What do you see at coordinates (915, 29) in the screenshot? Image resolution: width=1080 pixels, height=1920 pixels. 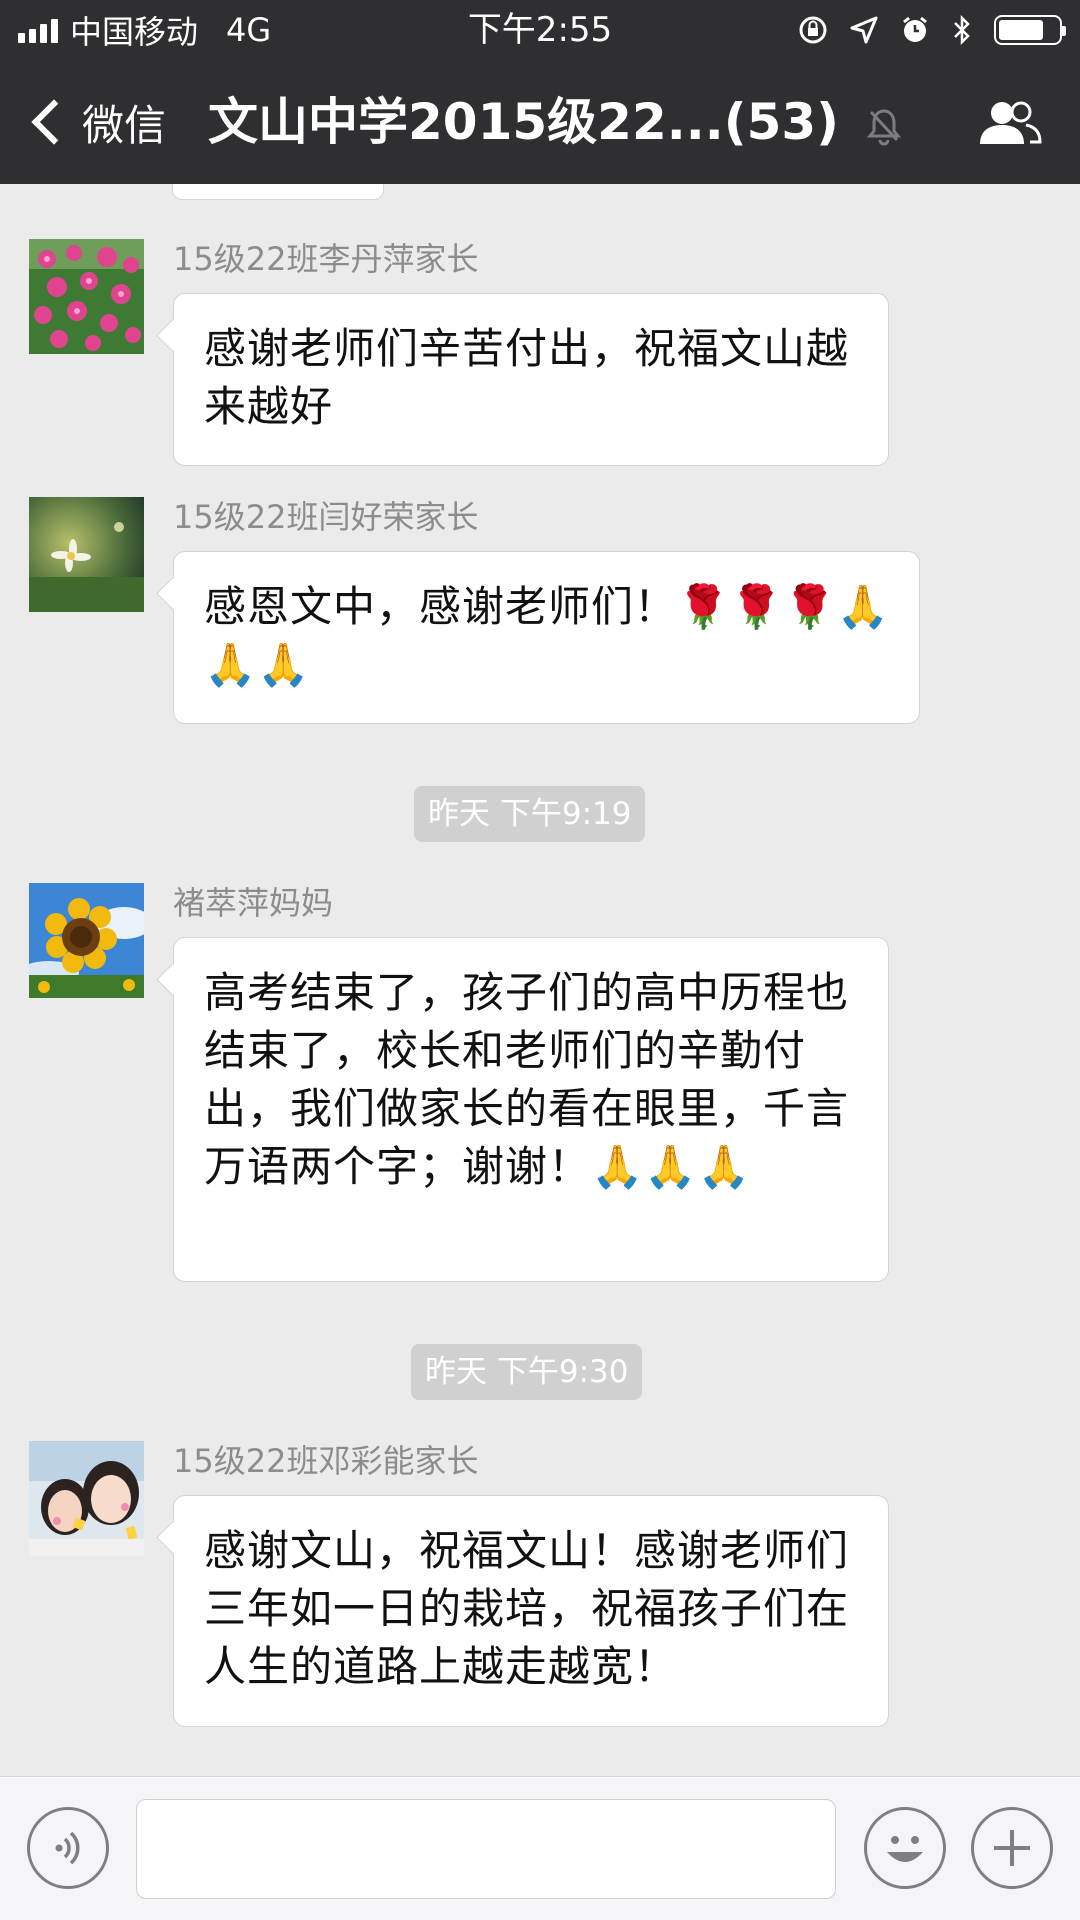 I see `alarm-icon` at bounding box center [915, 29].